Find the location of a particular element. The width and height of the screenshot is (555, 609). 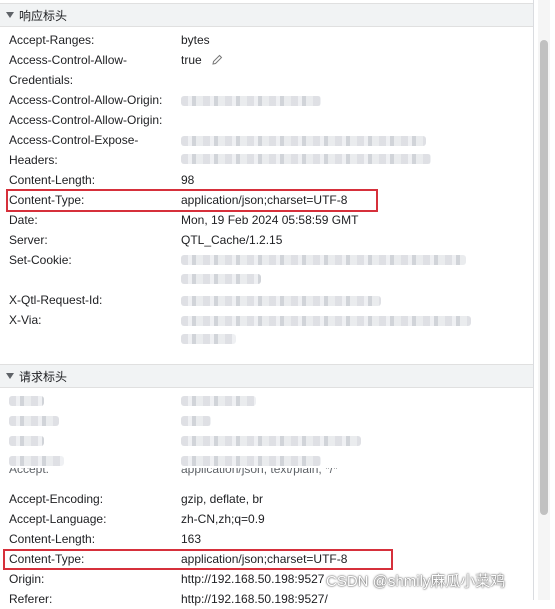

vertical-scrollbar is located at coordinates (544, 300).